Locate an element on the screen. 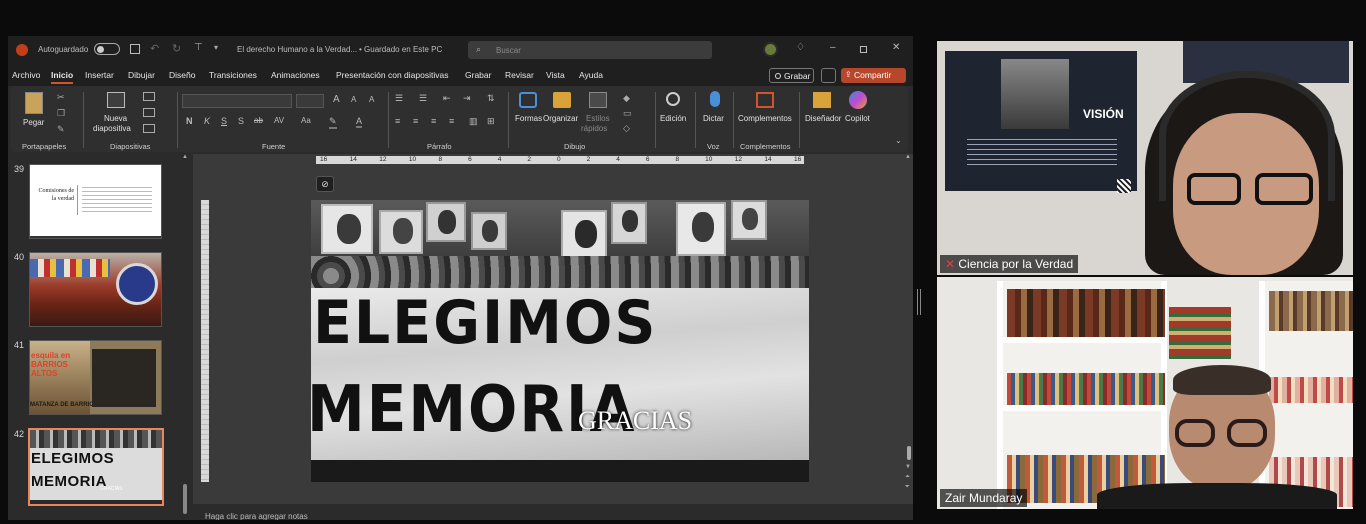 The image size is (1366, 524). bold-icon: N is located at coordinates (189, 121).